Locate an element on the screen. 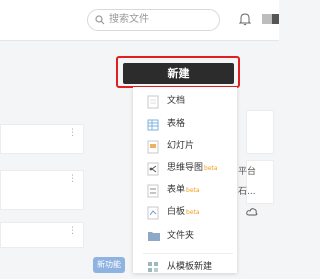 Image resolution: width=320 pixels, height=279 pixels. mindmap-icon is located at coordinates (153, 169).